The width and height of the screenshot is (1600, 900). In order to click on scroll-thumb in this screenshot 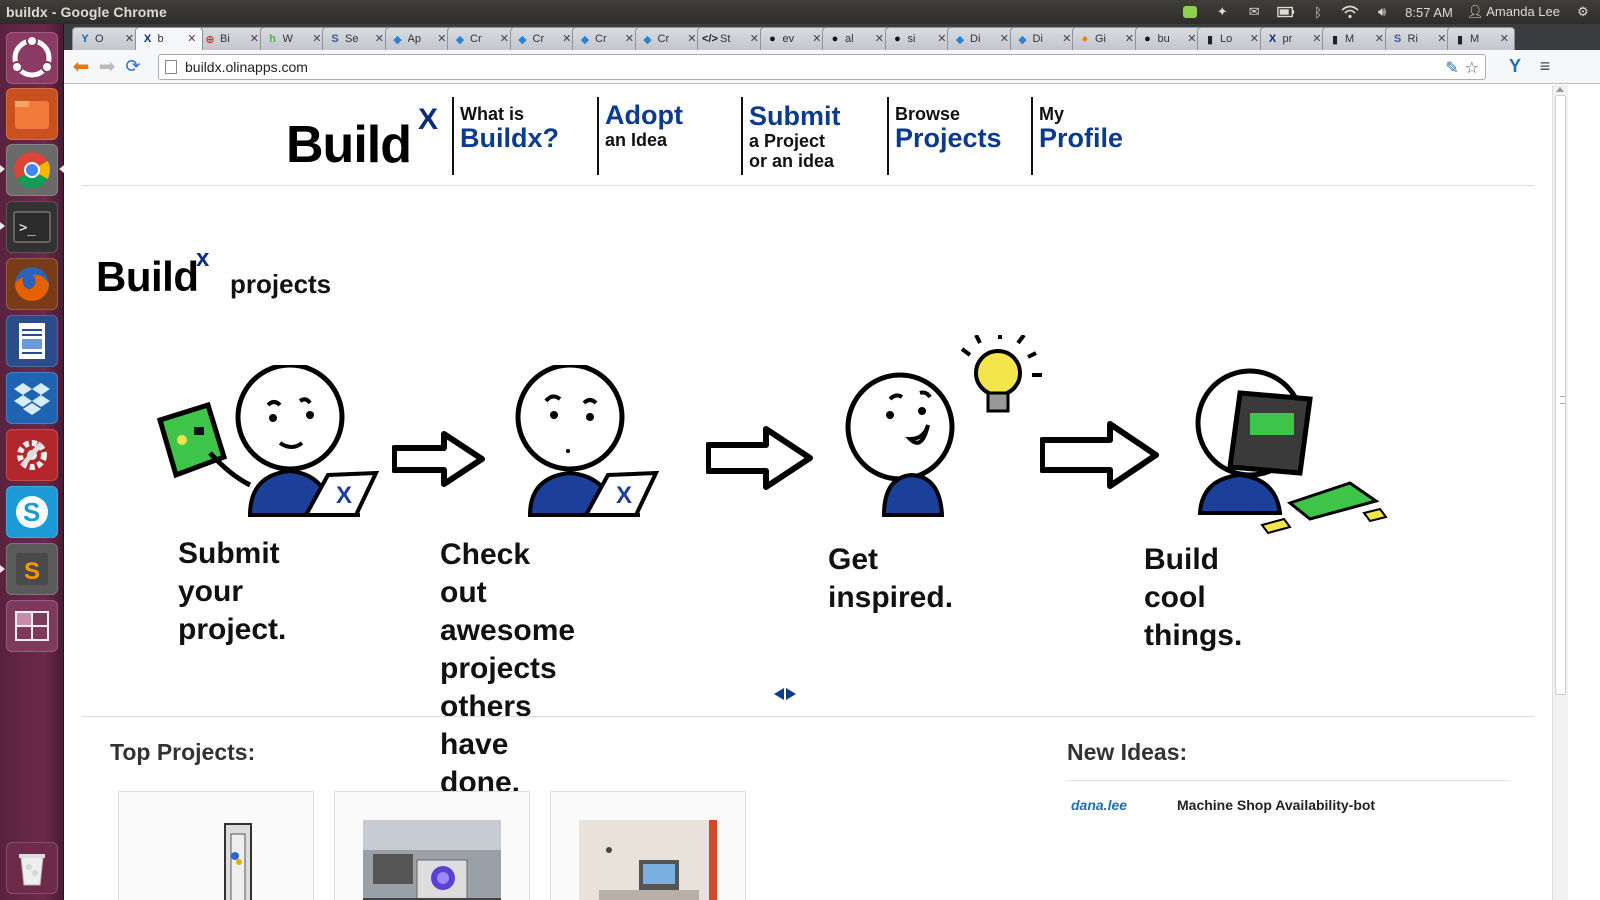, I will do `click(1560, 395)`.